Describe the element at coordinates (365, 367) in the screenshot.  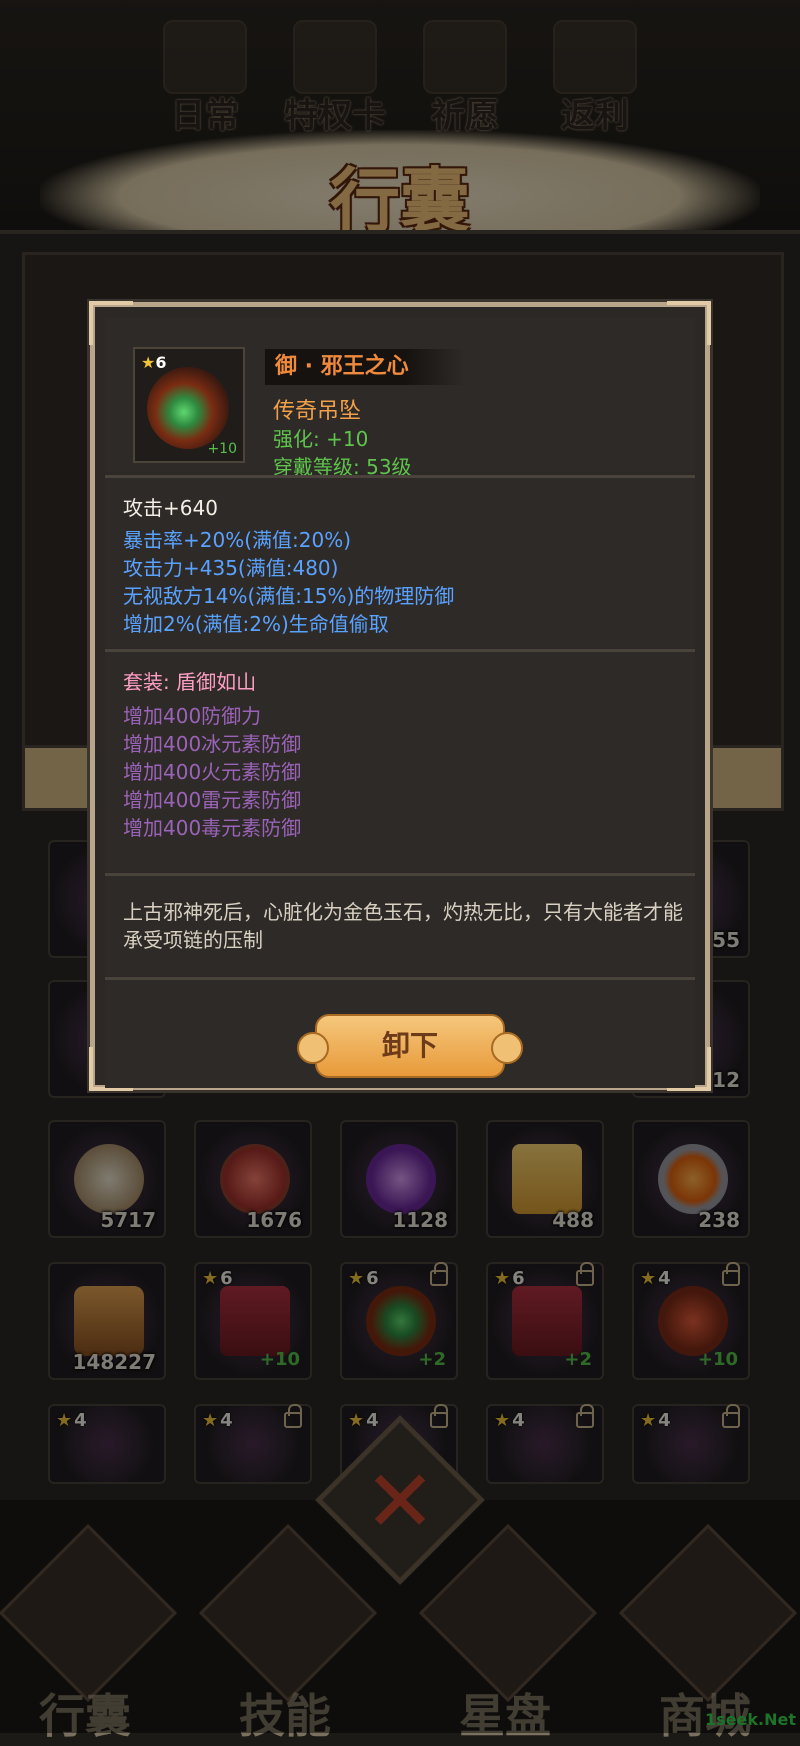
I see `item-name: 御 · 邪王之心` at that location.